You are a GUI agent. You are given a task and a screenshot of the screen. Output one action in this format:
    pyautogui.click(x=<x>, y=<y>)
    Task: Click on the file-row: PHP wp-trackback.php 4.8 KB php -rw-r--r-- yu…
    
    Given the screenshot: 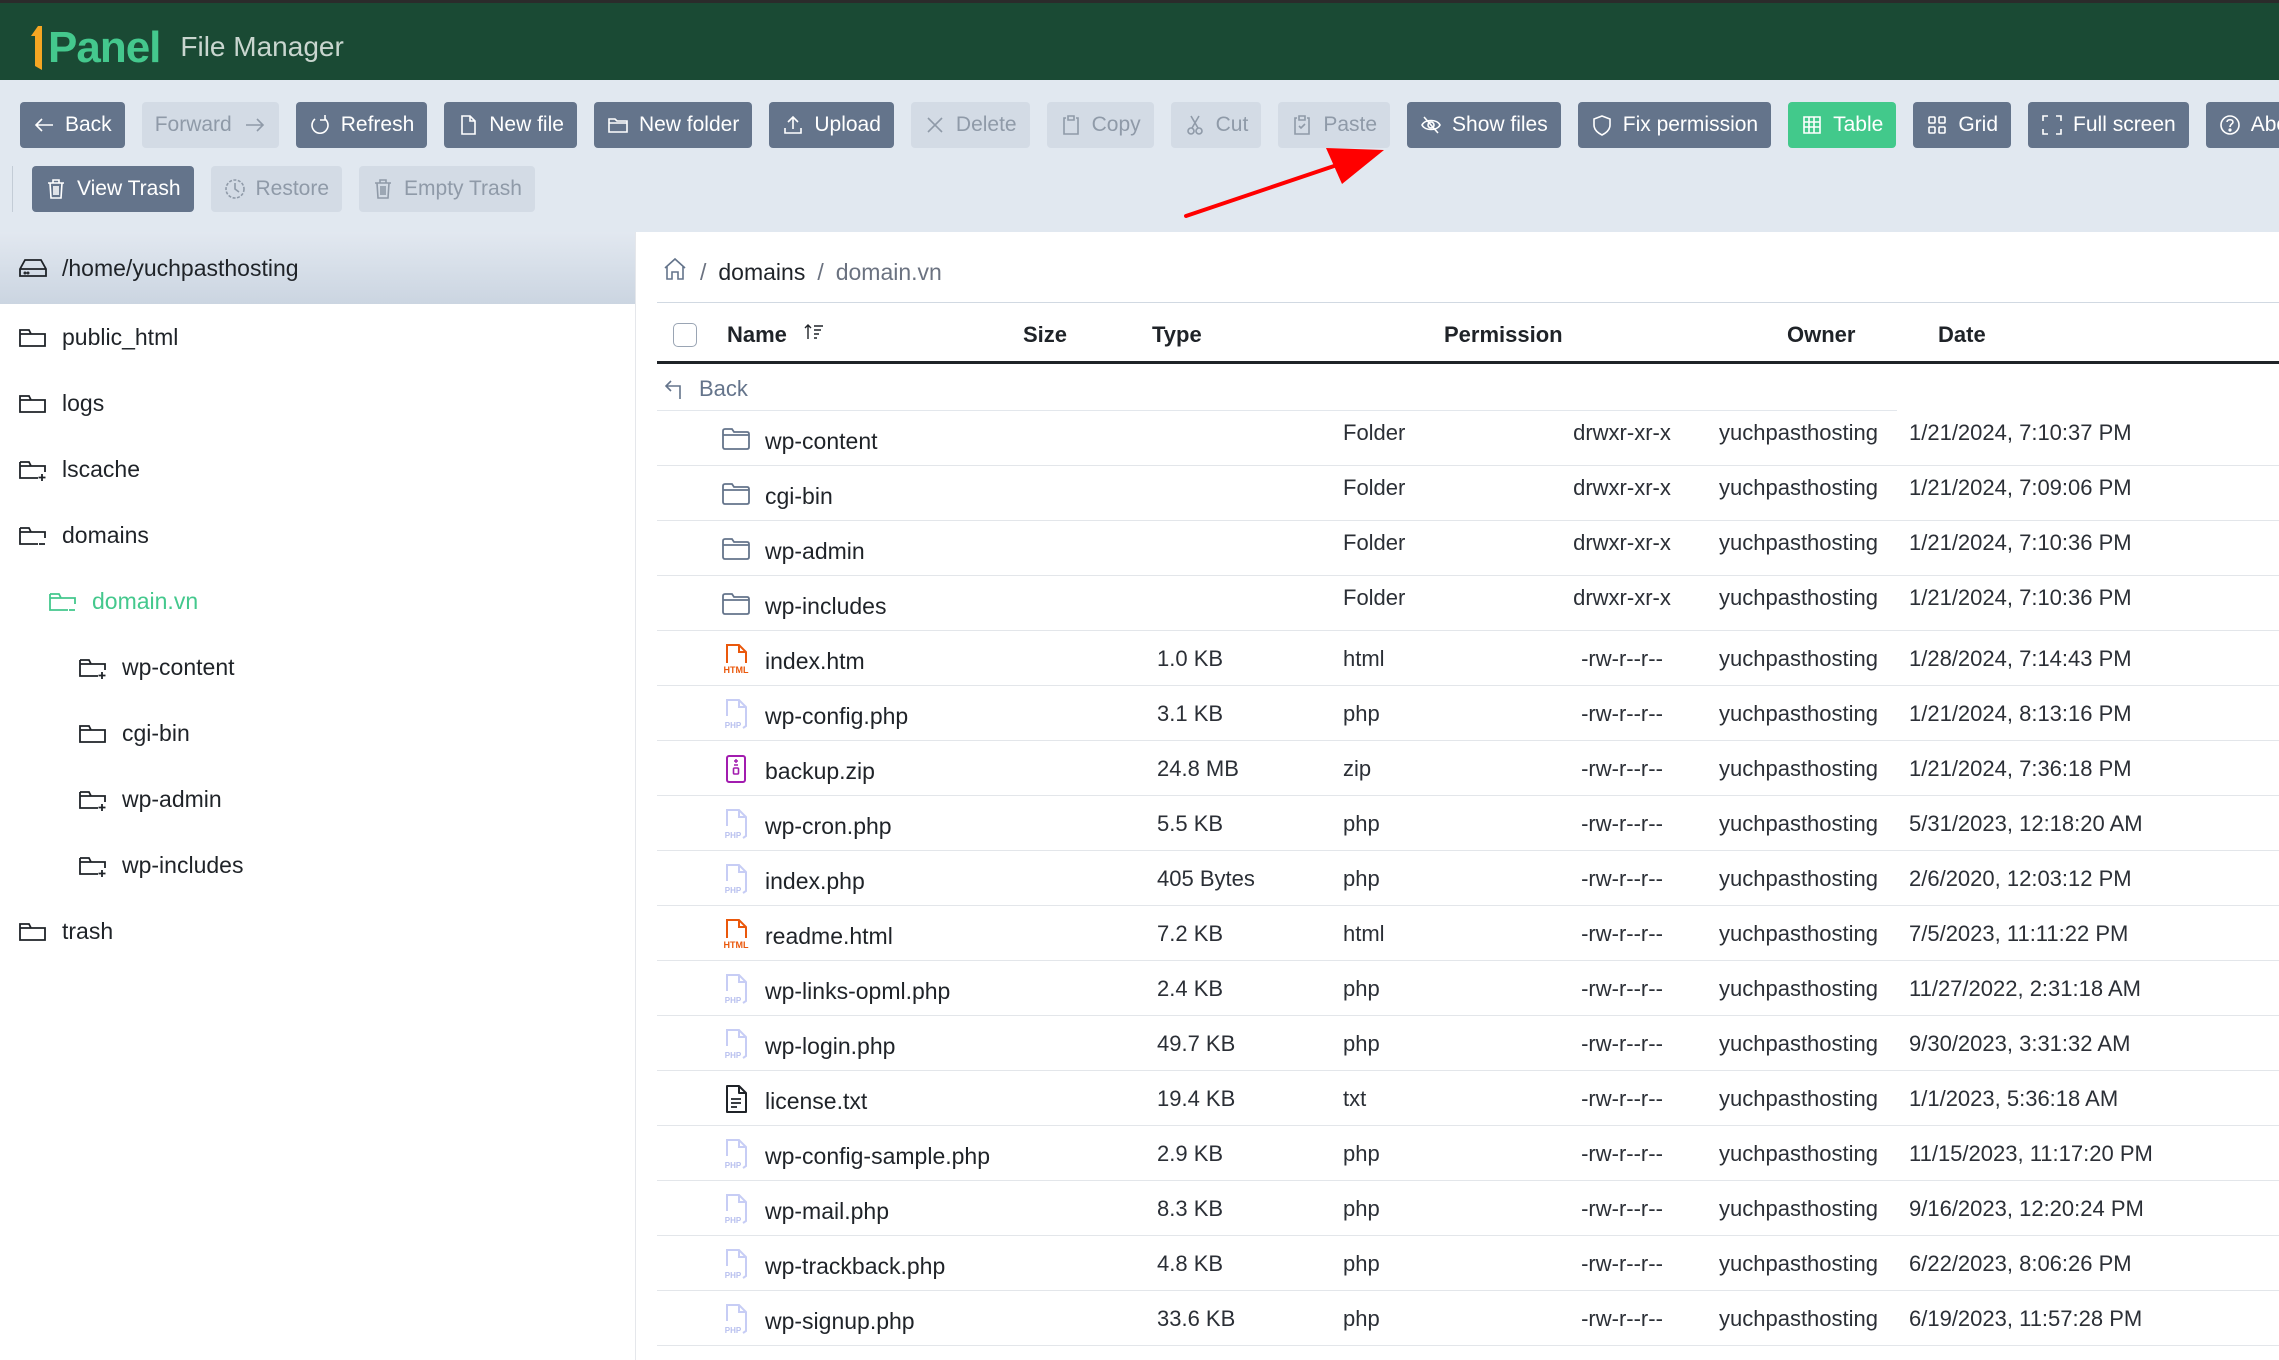 What is the action you would take?
    pyautogui.click(x=1468, y=1263)
    